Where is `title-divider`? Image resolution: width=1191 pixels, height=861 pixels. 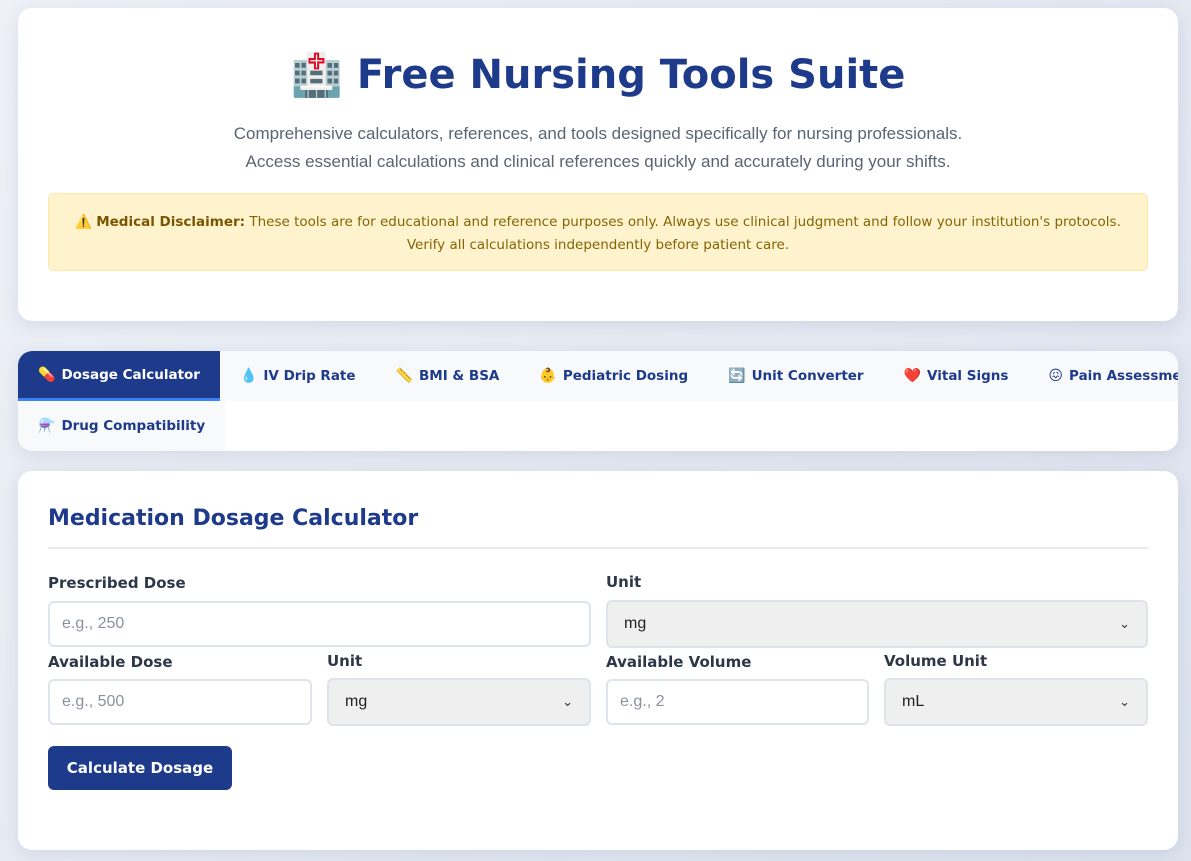
title-divider is located at coordinates (598, 548).